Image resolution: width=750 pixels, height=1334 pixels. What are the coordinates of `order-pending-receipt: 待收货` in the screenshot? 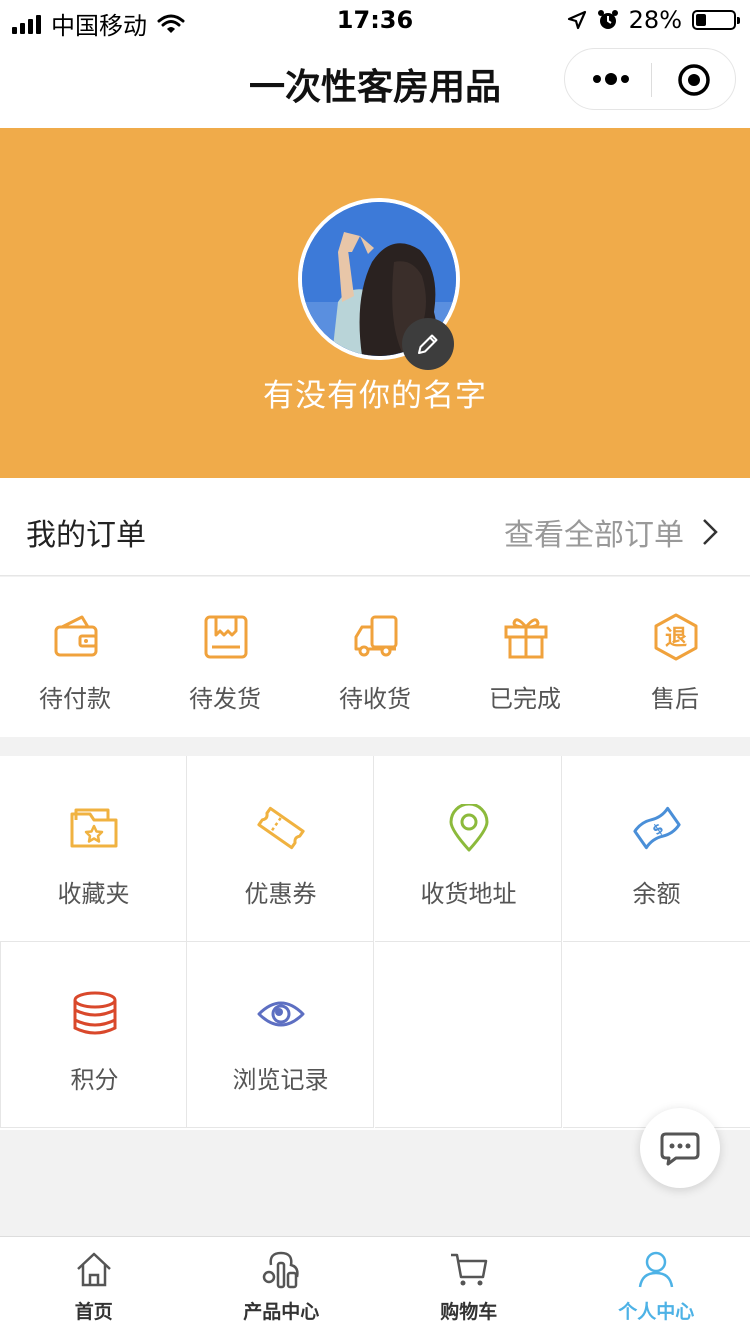 It's located at (375, 657).